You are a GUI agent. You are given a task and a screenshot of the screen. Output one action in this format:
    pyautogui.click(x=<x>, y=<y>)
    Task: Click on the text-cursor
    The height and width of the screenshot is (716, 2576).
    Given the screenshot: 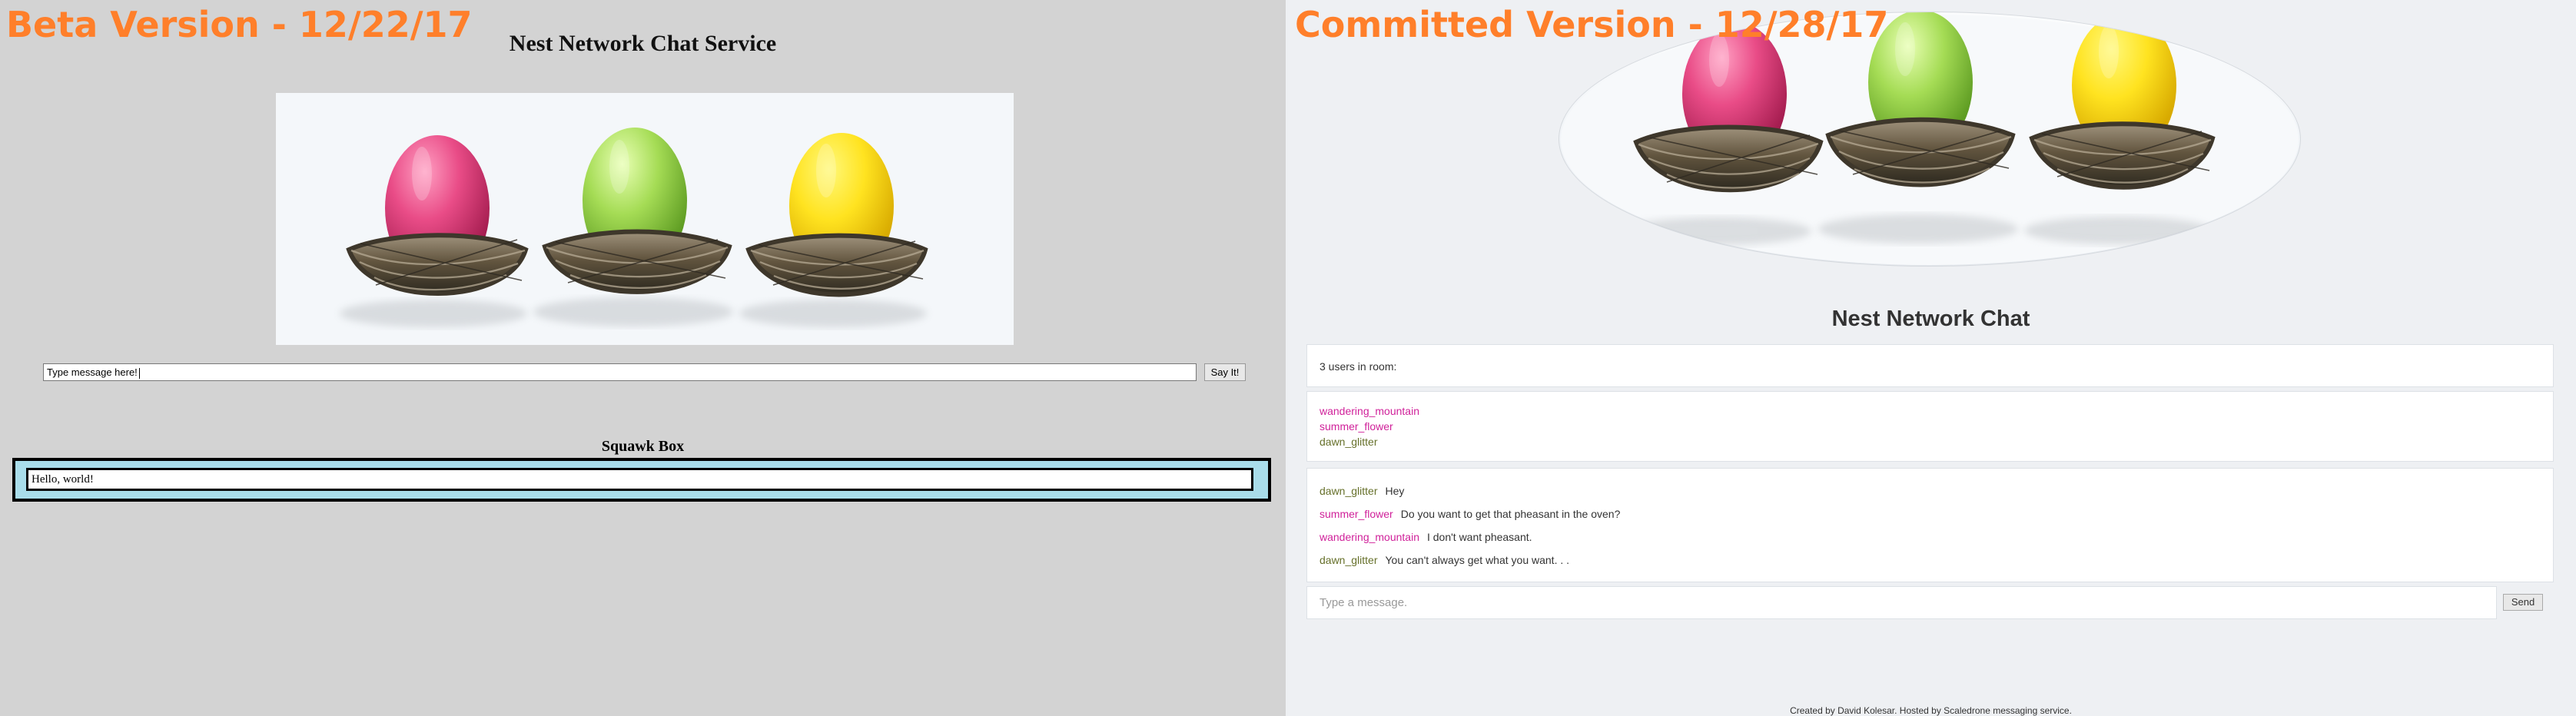 What is the action you would take?
    pyautogui.click(x=139, y=373)
    